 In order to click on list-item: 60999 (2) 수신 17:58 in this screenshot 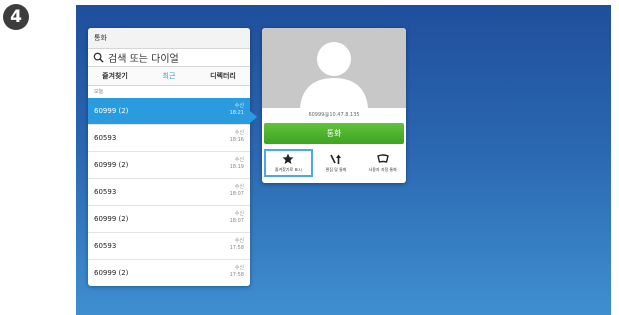, I will do `click(169, 273)`.